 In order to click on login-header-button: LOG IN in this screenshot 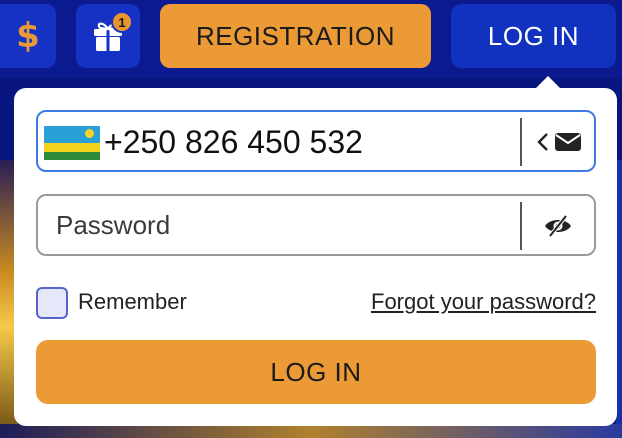, I will do `click(533, 36)`.